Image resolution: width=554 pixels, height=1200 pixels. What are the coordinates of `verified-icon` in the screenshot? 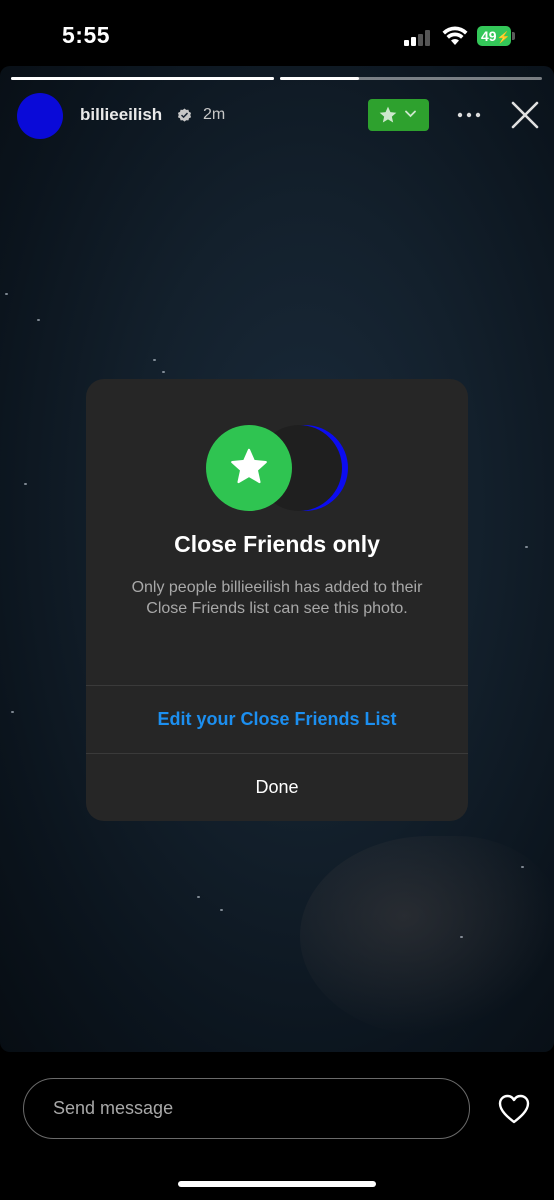 It's located at (184, 115).